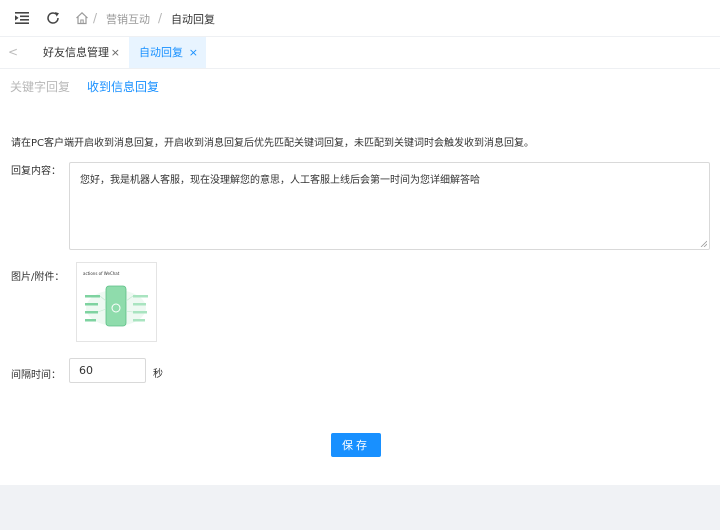 The image size is (720, 530). What do you see at coordinates (193, 19) in the screenshot?
I see `breadcrumb-current: 自动回复` at bounding box center [193, 19].